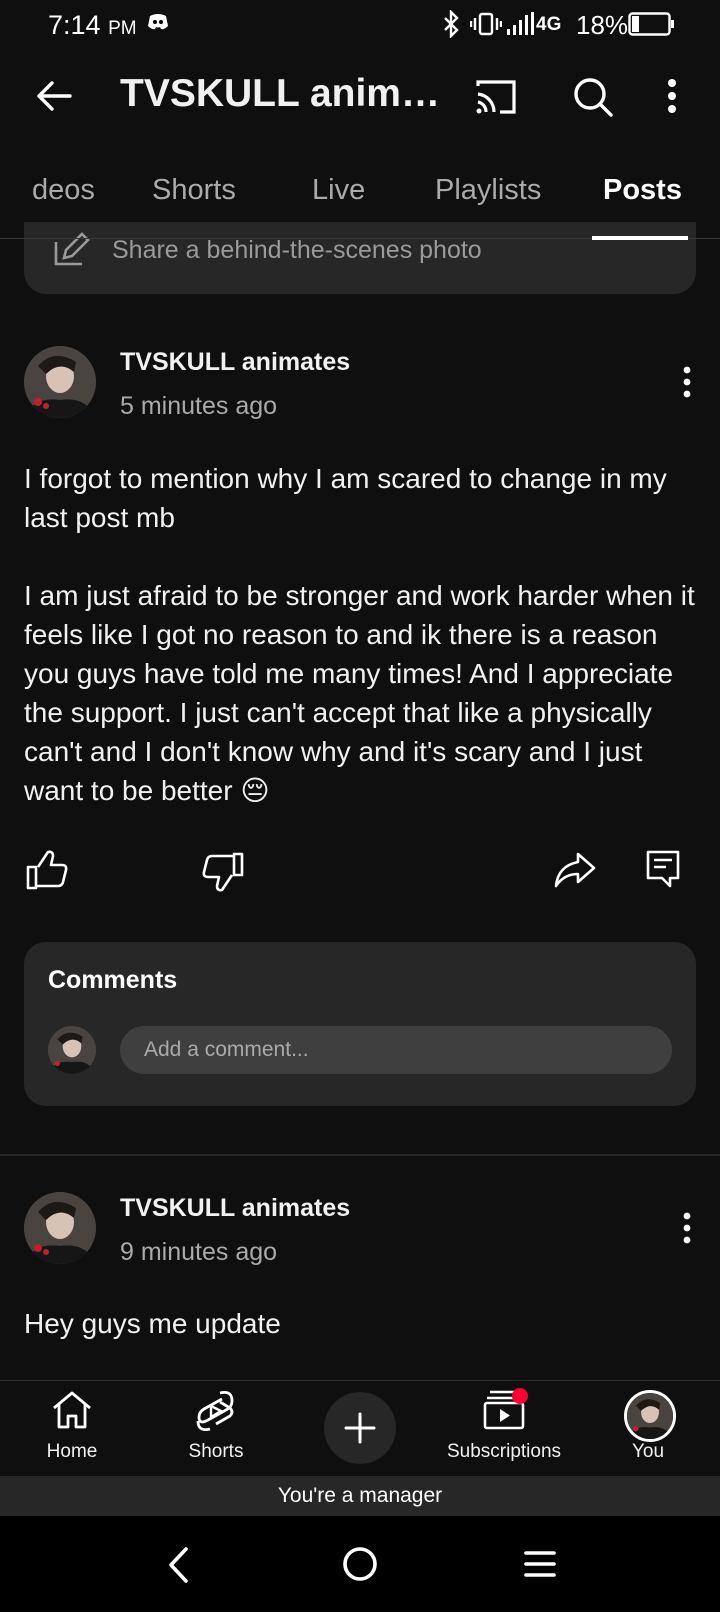 The image size is (720, 1612). I want to click on dislike-icon, so click(223, 872).